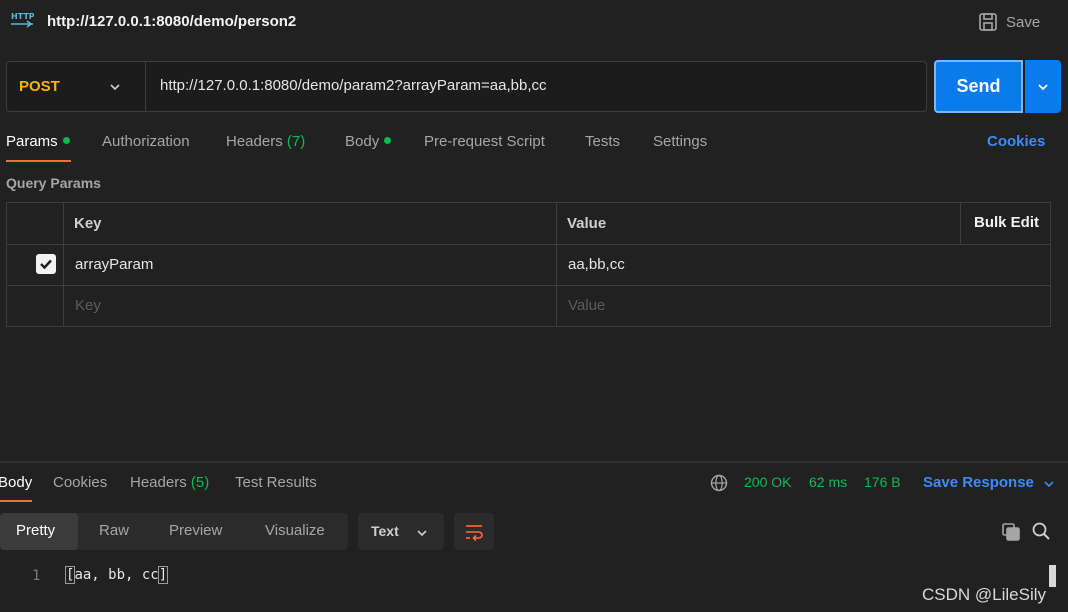 The width and height of the screenshot is (1068, 612). What do you see at coordinates (1011, 532) in the screenshot?
I see `copy-icon` at bounding box center [1011, 532].